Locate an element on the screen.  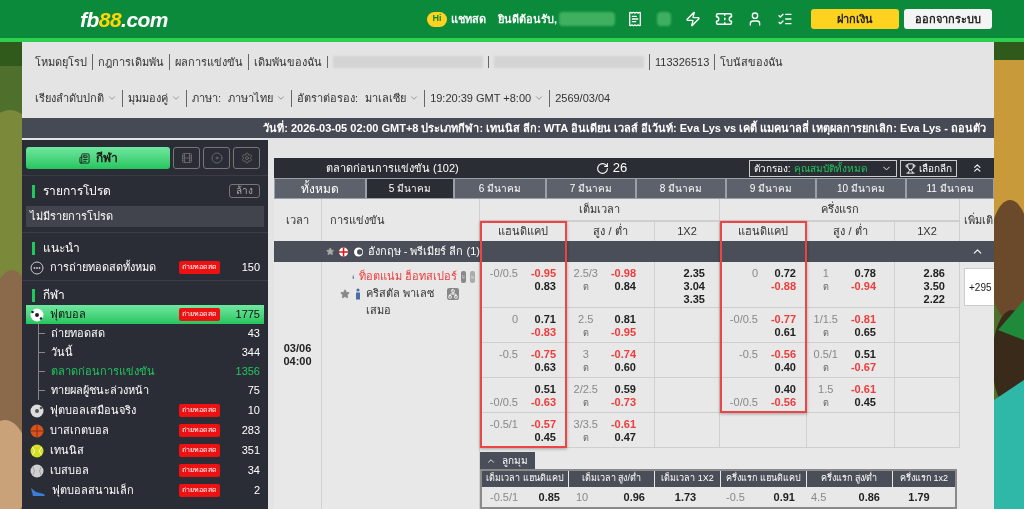
date-tab: 9 มีนาคม is located at coordinates (771, 188).